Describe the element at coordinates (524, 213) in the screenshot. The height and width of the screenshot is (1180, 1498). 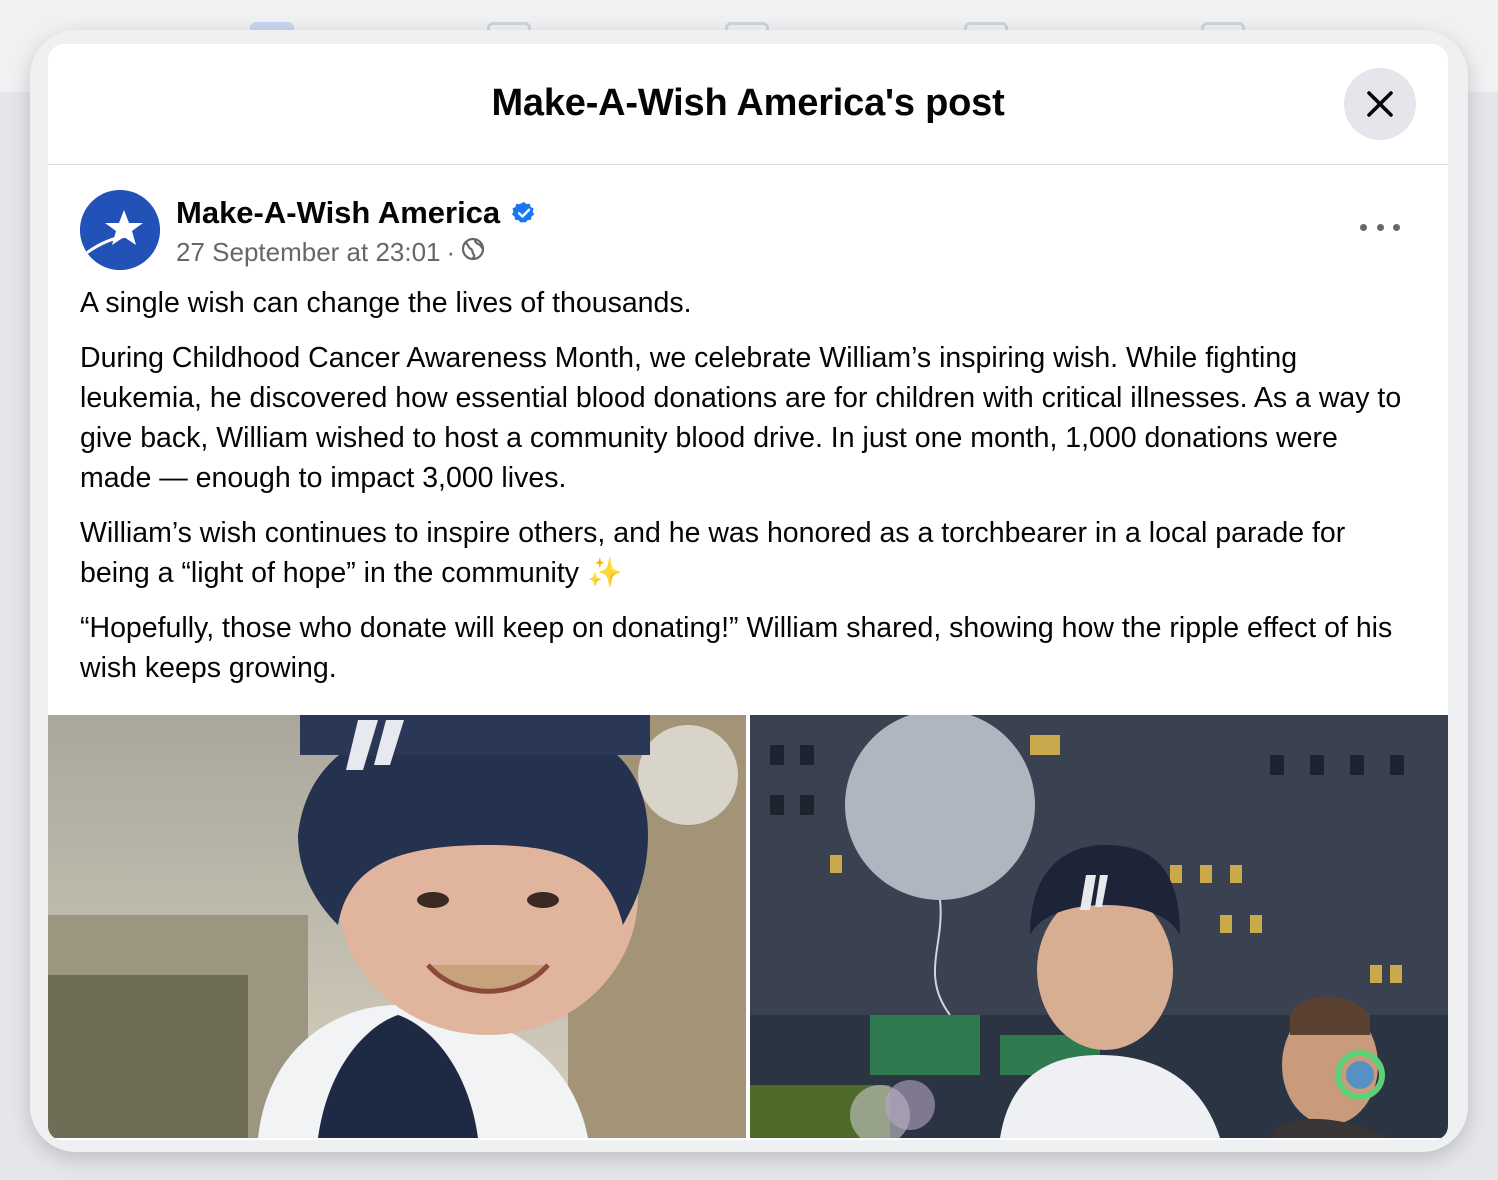
I see `verified-badge-icon` at that location.